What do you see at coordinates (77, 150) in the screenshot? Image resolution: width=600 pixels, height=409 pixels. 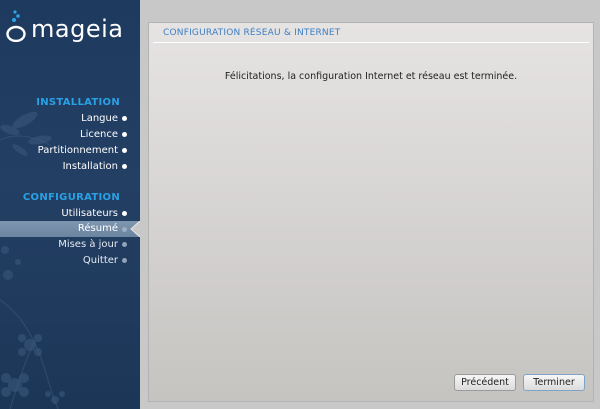 I see `step-partitionnement: Partitionnement` at bounding box center [77, 150].